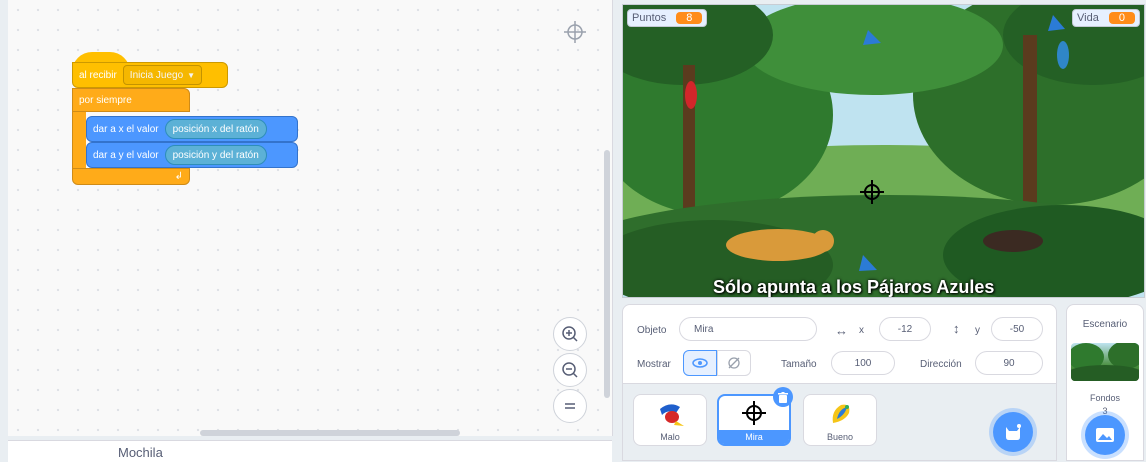 This screenshot has width=1146, height=462. I want to click on sprite-label: Objeto, so click(652, 330).